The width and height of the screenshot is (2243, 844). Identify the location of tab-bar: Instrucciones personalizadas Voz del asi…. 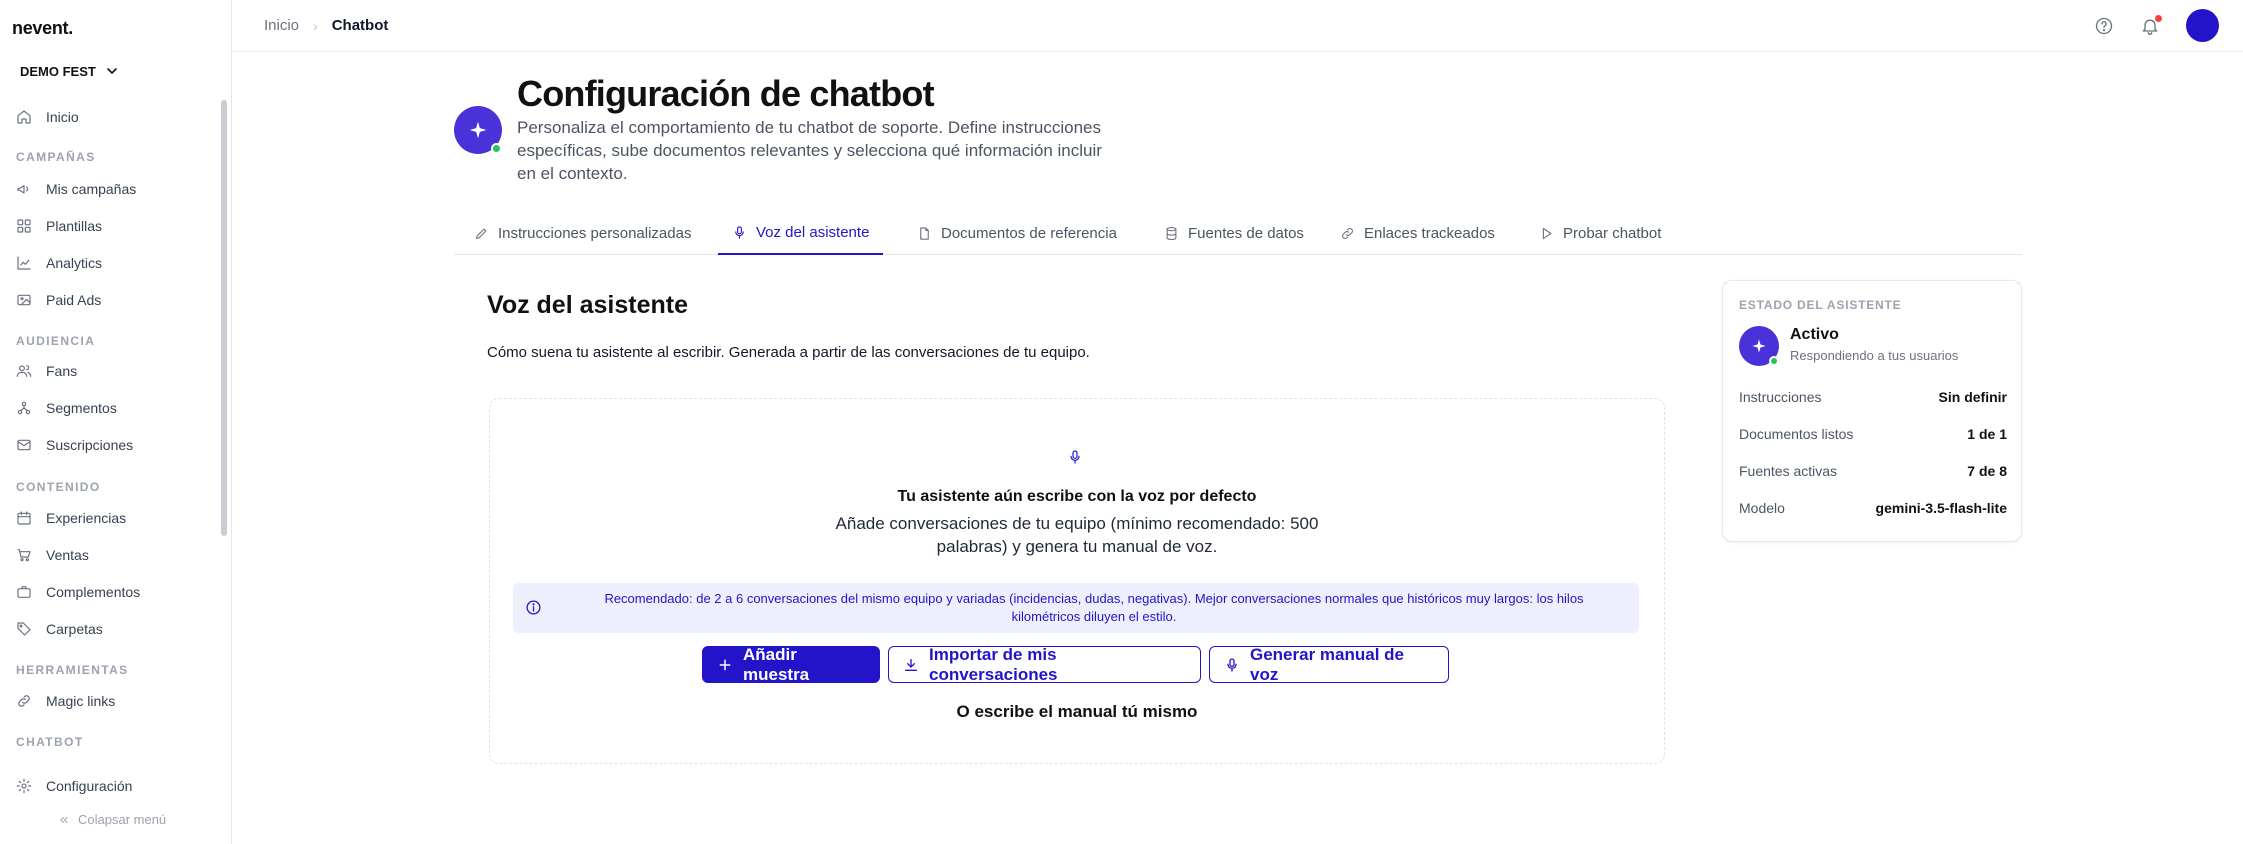
(1238, 233).